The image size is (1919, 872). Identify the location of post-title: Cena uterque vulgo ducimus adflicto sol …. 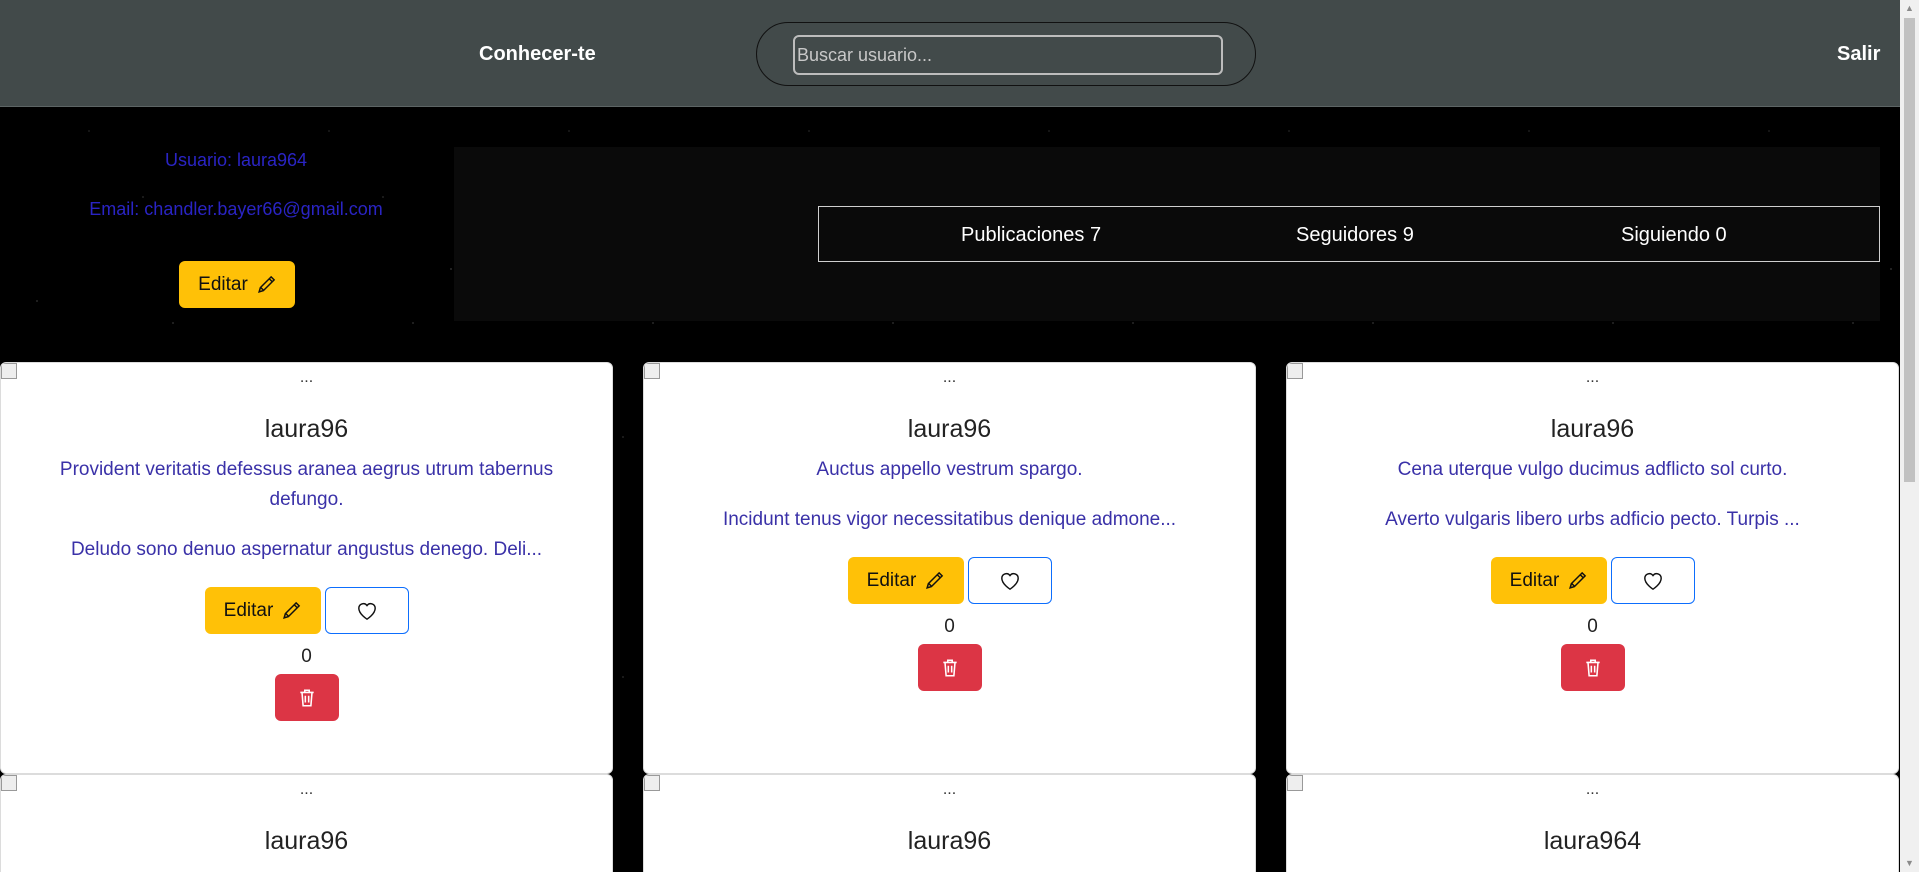
(1592, 469).